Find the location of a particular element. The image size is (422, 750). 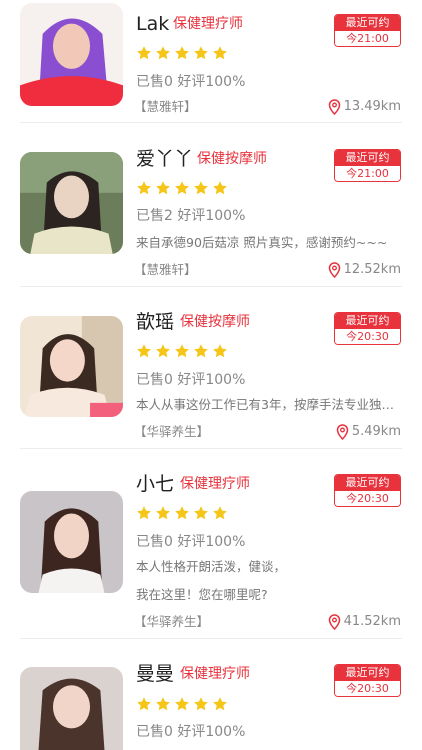

distance: 41.52km is located at coordinates (364, 622).